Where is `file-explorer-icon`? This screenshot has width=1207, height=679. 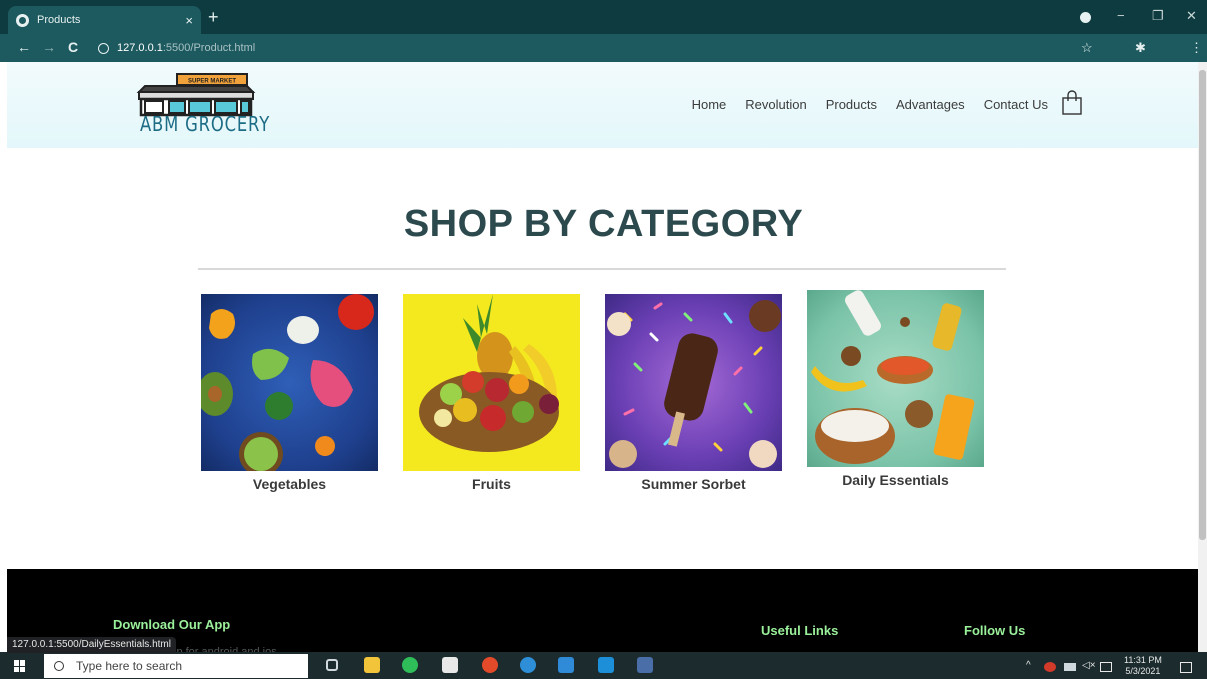 file-explorer-icon is located at coordinates (372, 665).